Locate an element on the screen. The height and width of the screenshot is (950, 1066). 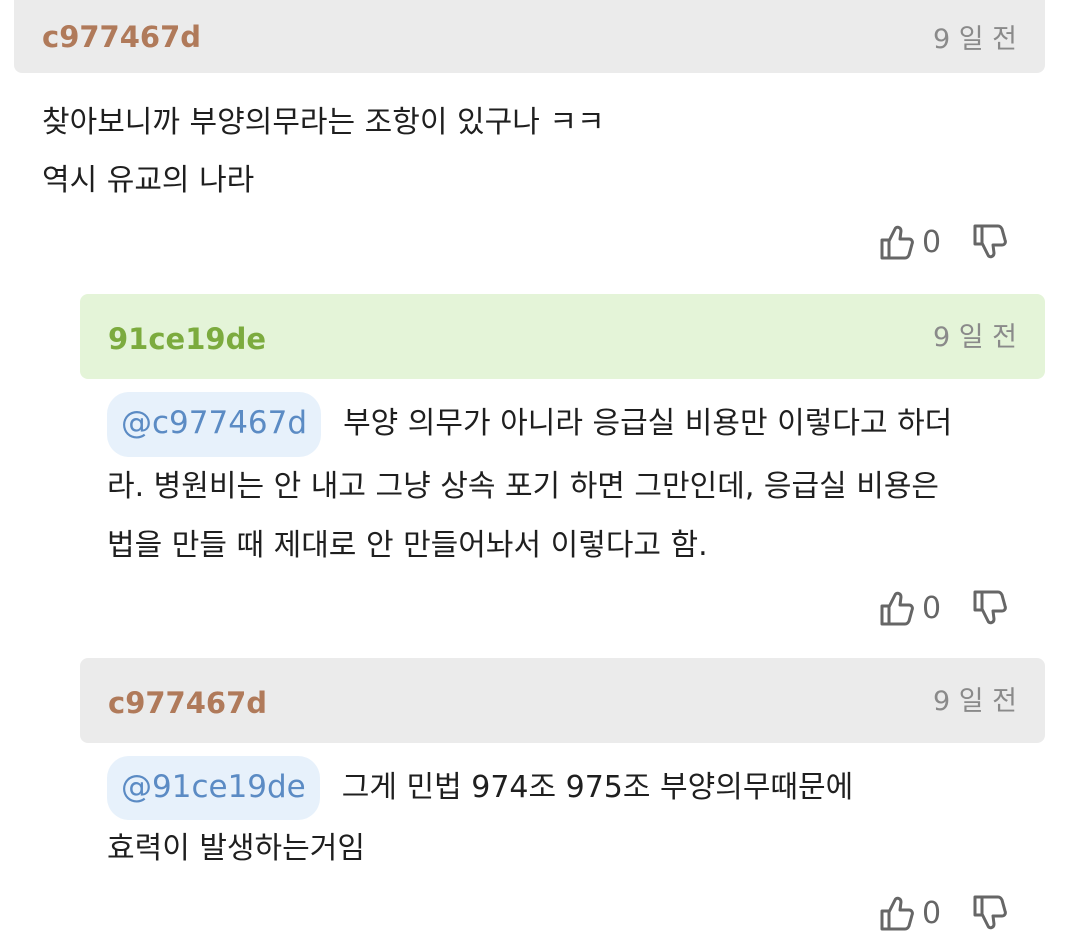
comment-author: 91ce19de is located at coordinates (187, 339).